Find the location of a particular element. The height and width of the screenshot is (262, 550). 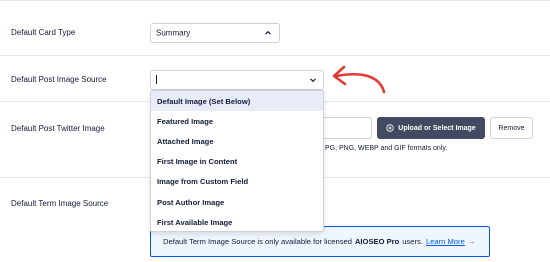

dropdown-option: Post Author Image is located at coordinates (237, 202).